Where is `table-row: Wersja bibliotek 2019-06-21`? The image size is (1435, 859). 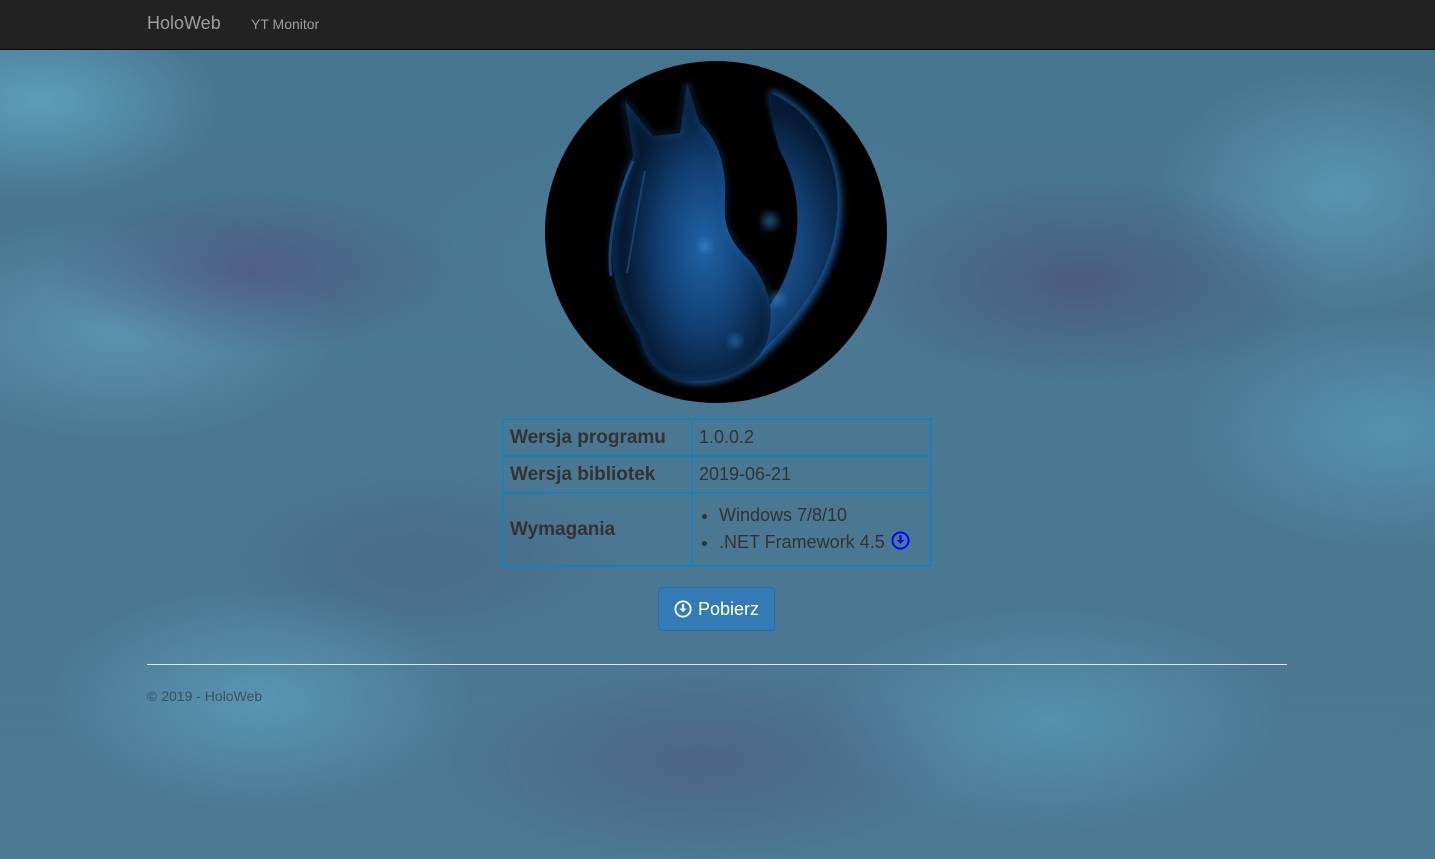
table-row: Wersja bibliotek 2019-06-21 is located at coordinates (717, 474).